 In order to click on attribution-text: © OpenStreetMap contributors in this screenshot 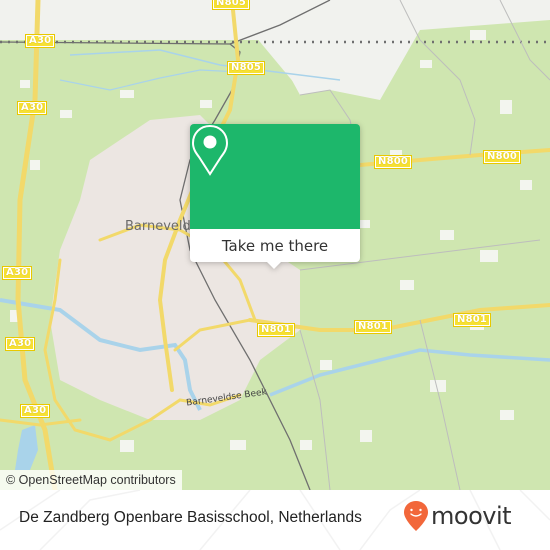, I will do `click(91, 480)`.